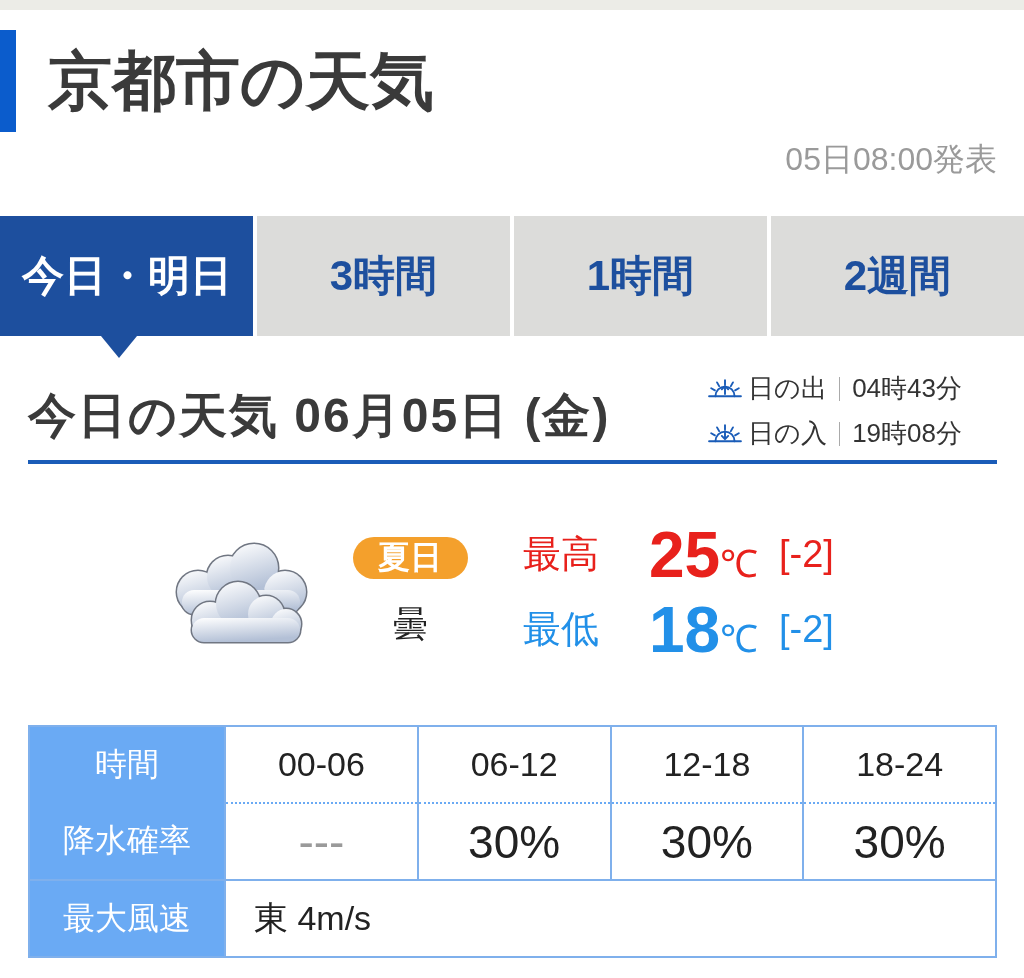 Image resolution: width=1024 pixels, height=978 pixels. What do you see at coordinates (410, 557) in the screenshot?
I see `weather-badge: 夏日` at bounding box center [410, 557].